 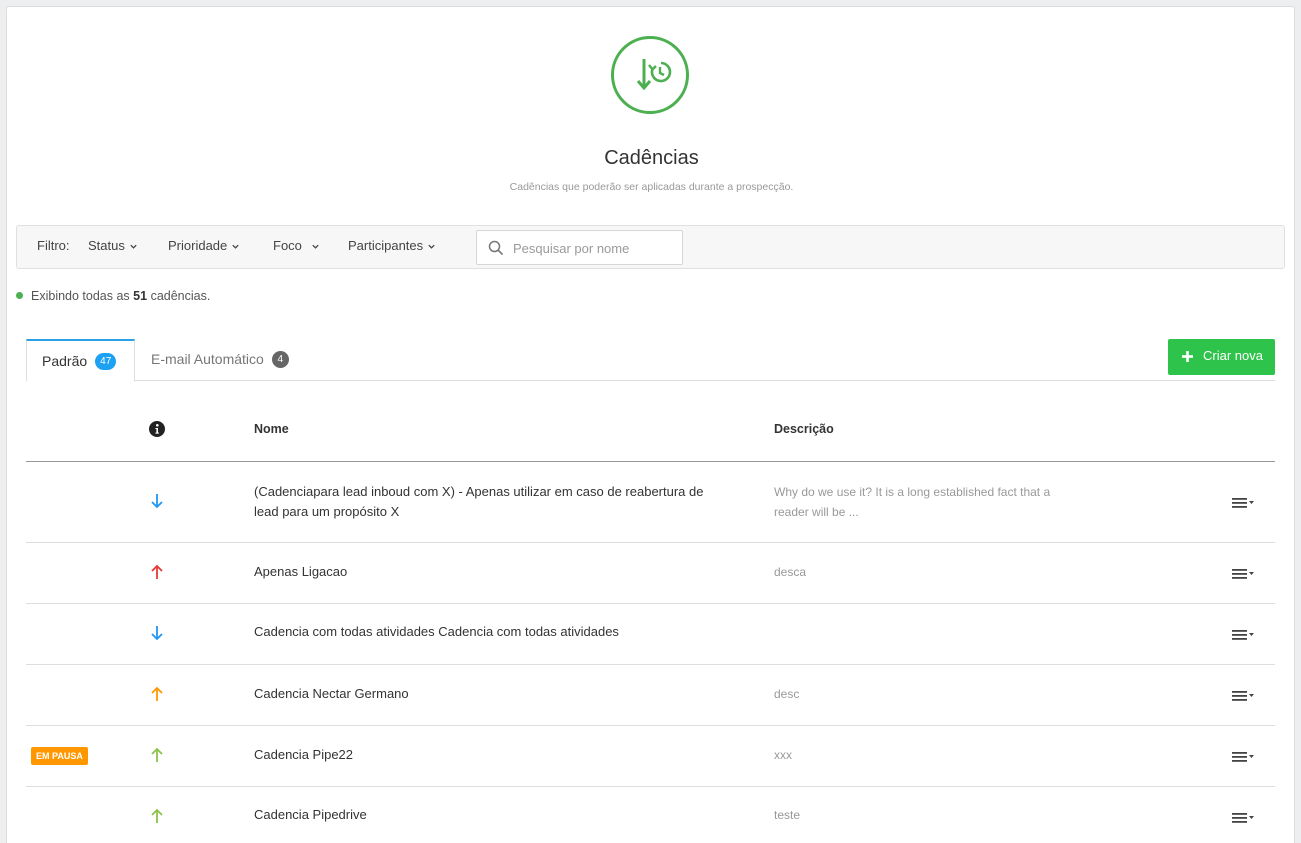 What do you see at coordinates (386, 245) in the screenshot?
I see `participantes-filter-label: Participantes` at bounding box center [386, 245].